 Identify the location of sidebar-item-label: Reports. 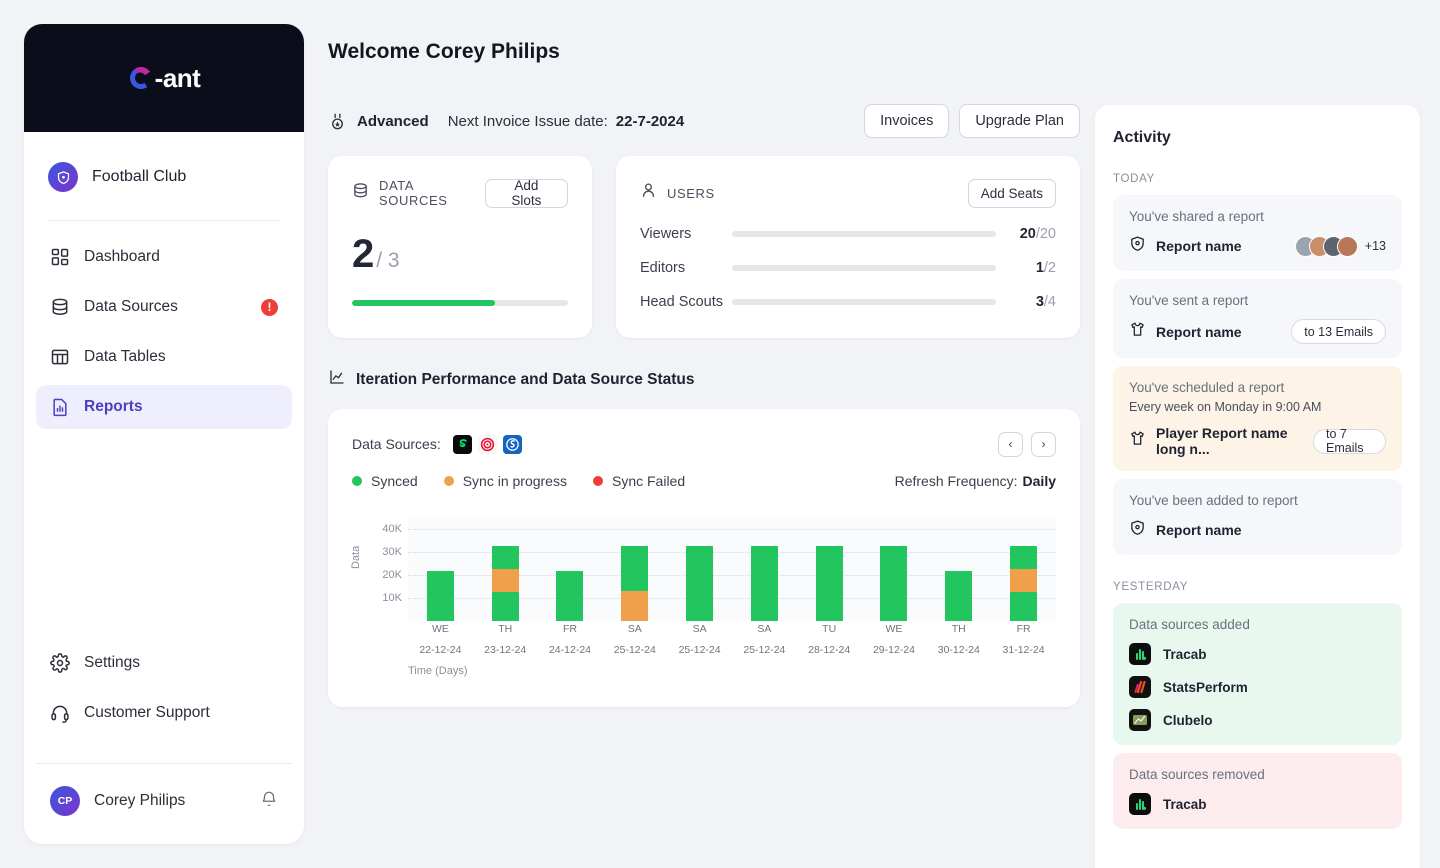
(113, 406).